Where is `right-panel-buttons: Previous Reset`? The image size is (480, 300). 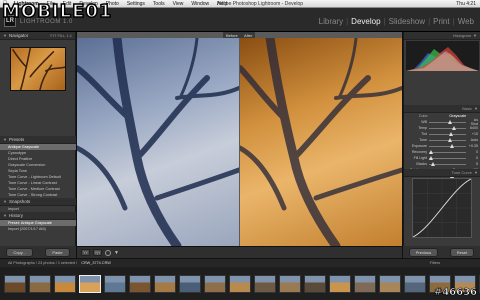
right-panel-buttons: Previous Reset is located at coordinates (441, 252).